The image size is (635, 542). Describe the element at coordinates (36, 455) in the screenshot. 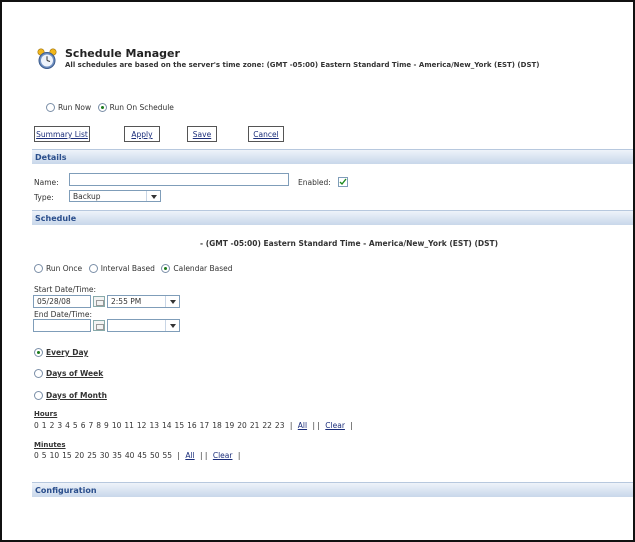

I see `minute-option: 0` at that location.